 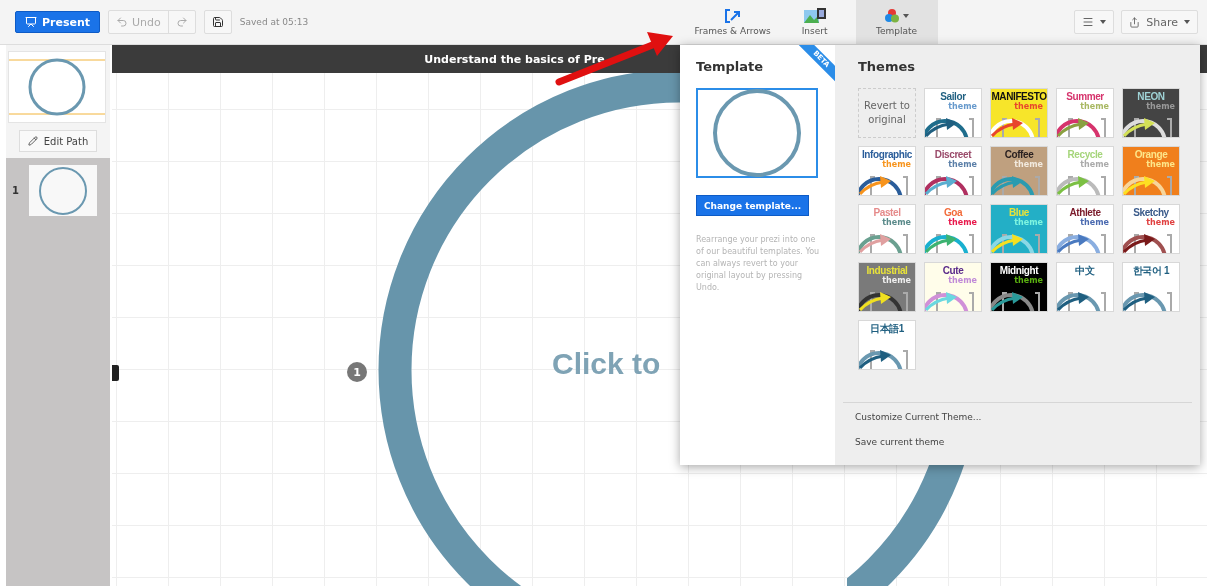 What do you see at coordinates (1151, 287) in the screenshot?
I see `theme-tile: 한국어 1` at bounding box center [1151, 287].